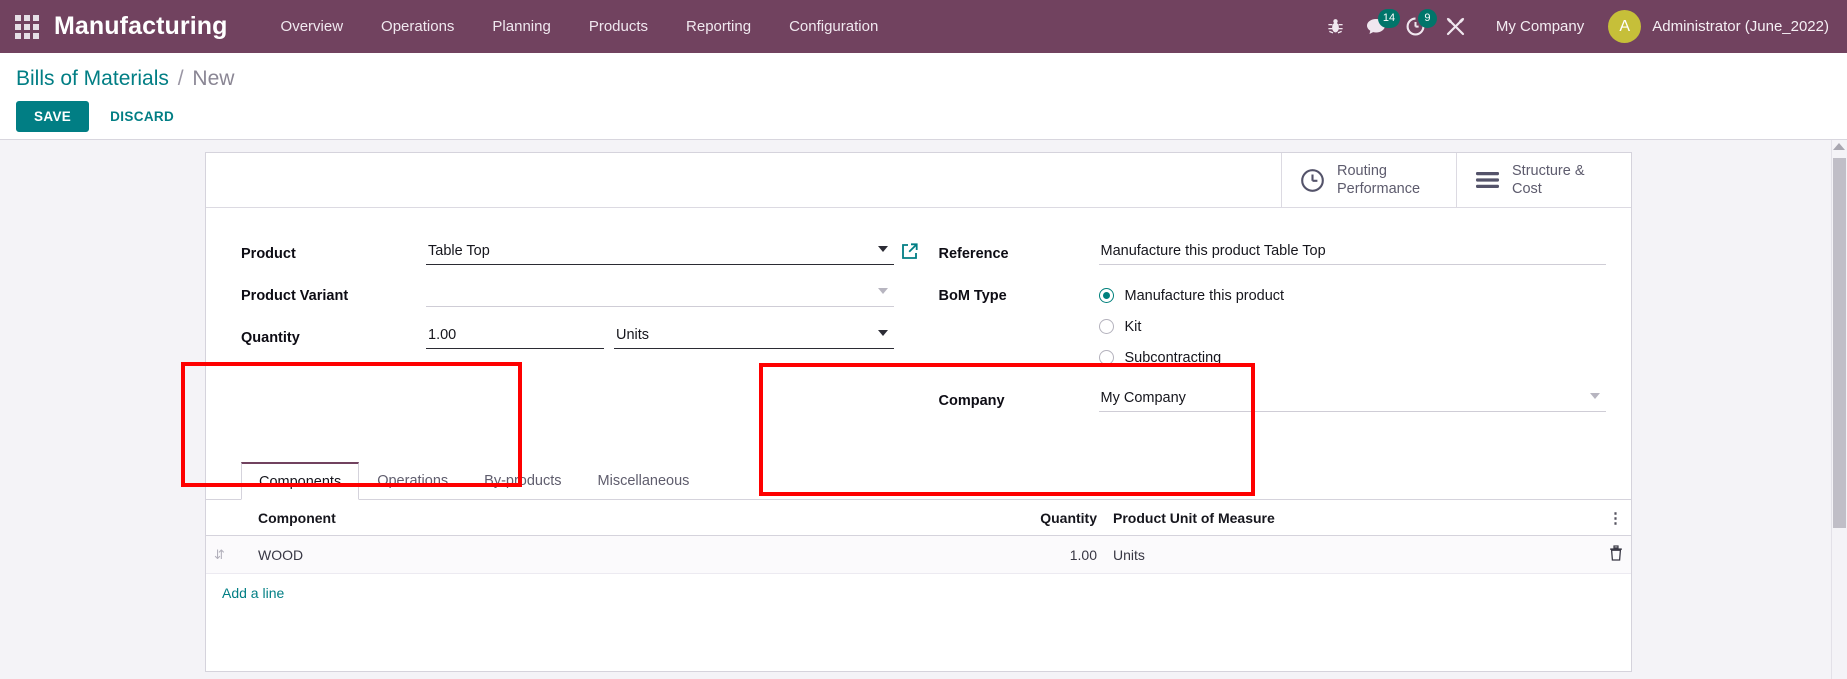 Image resolution: width=1847 pixels, height=679 pixels. Describe the element at coordinates (213, 78) in the screenshot. I see `breadcrumb-current-record: New` at that location.